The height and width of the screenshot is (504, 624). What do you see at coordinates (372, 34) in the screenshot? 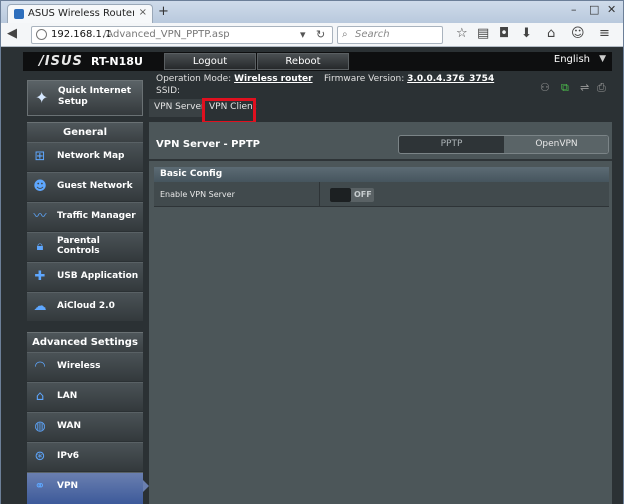
I see `search-placeholder: Search` at bounding box center [372, 34].